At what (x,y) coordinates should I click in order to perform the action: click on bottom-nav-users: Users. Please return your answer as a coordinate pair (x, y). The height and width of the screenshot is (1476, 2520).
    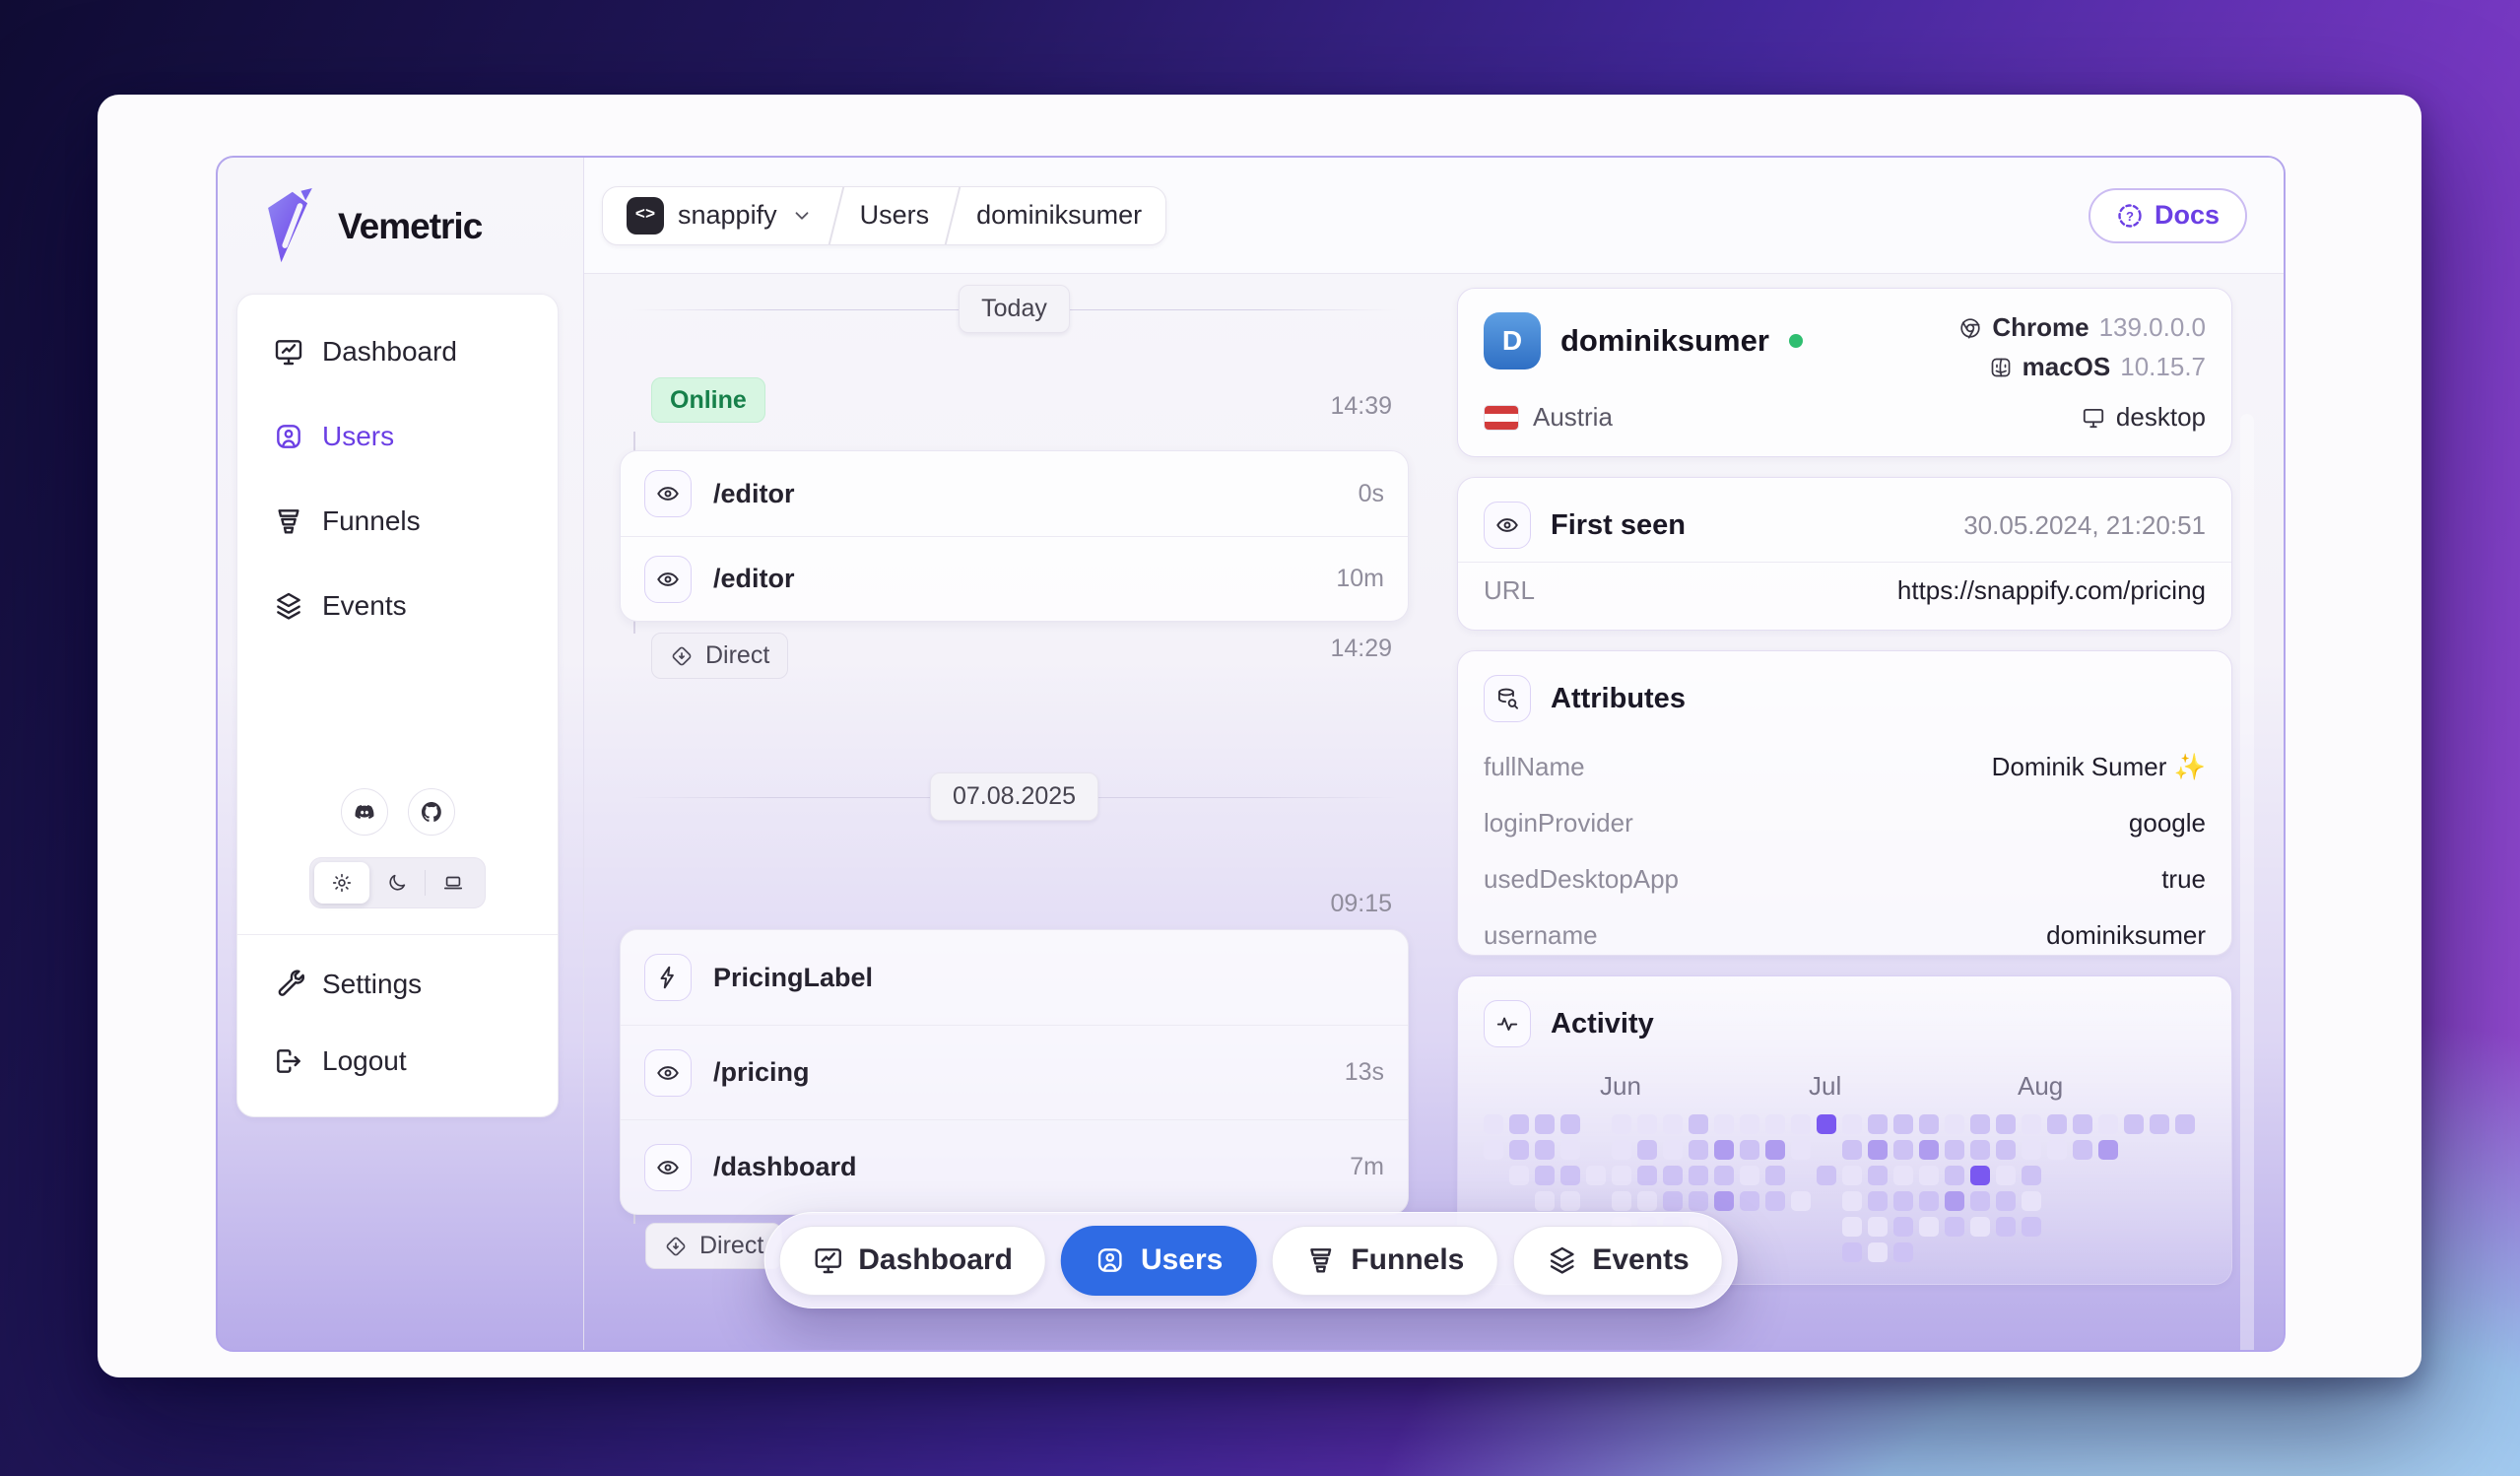
    Looking at the image, I should click on (1158, 1260).